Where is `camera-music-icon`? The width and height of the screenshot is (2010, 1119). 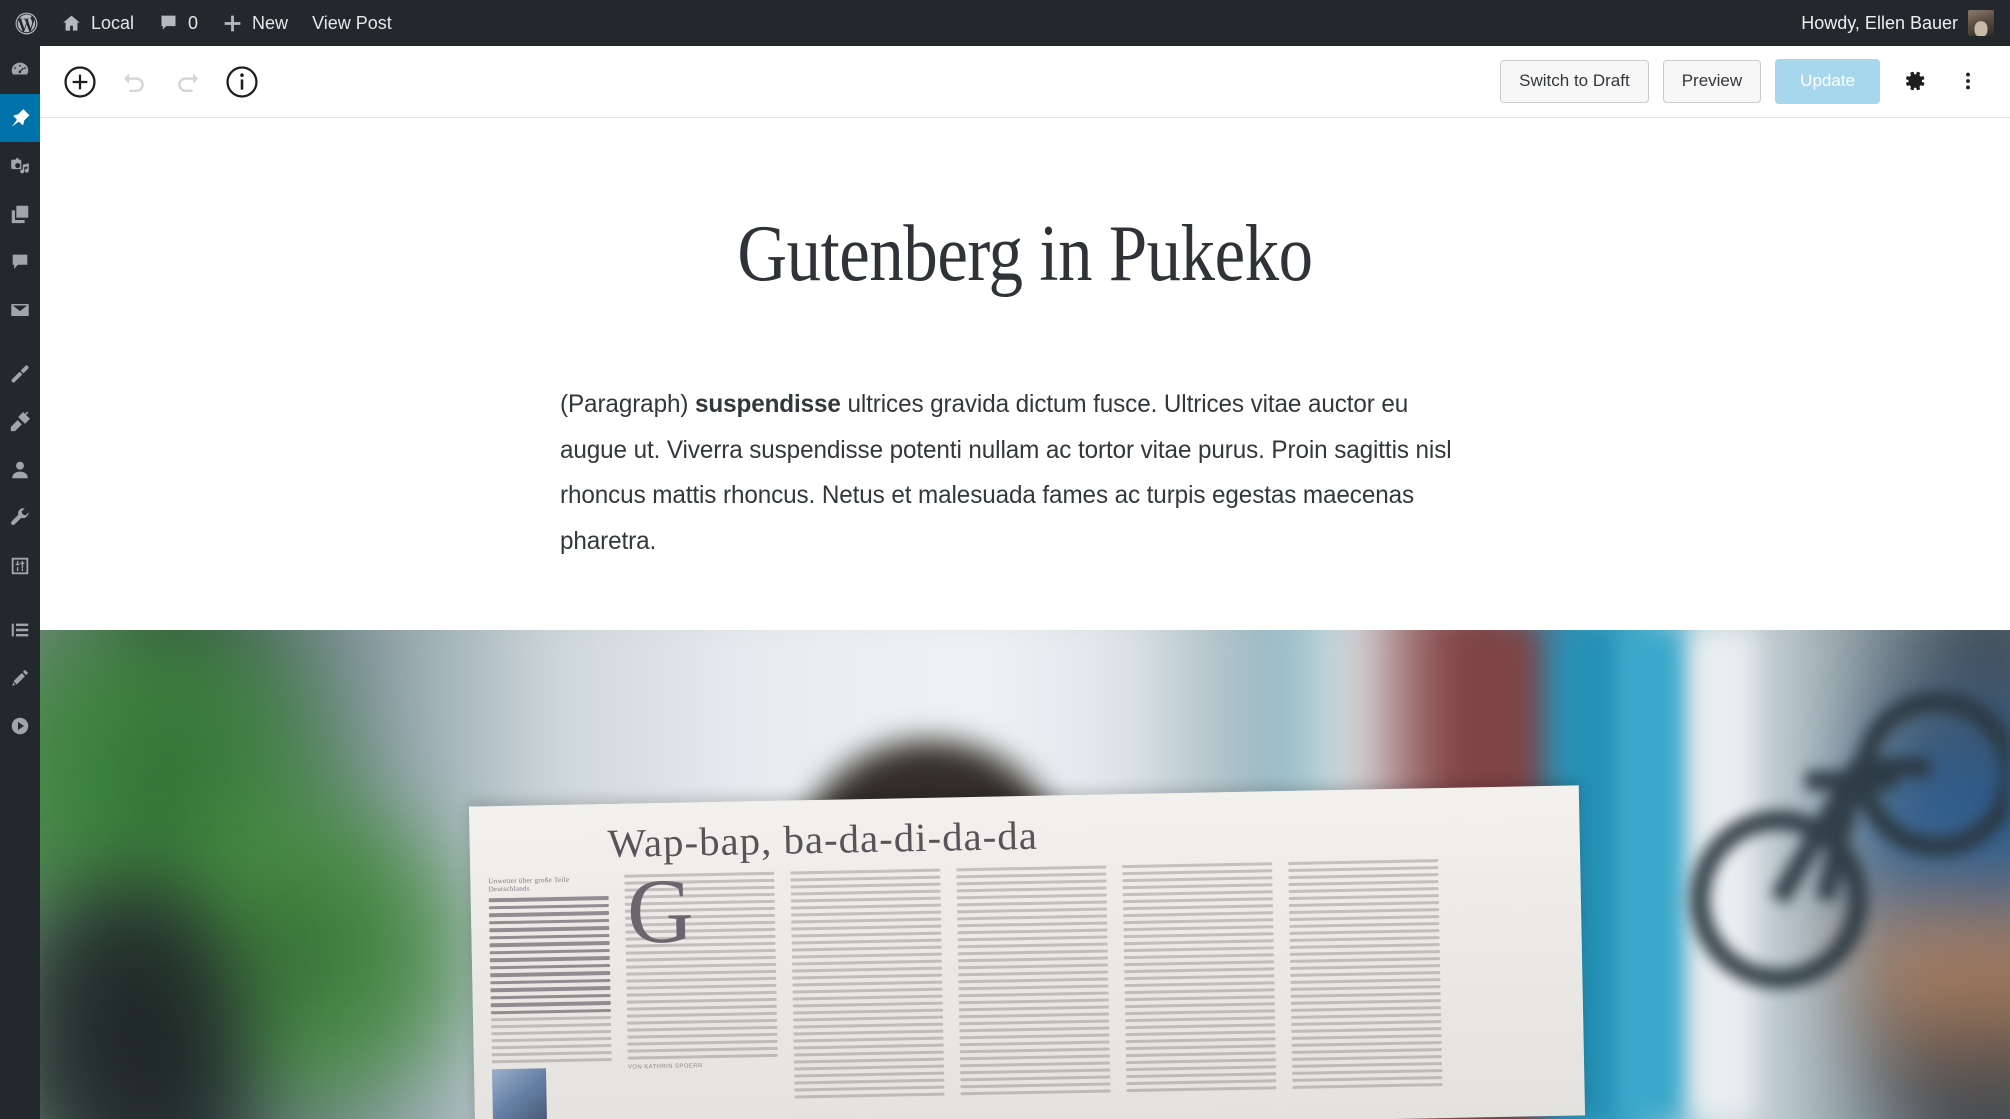 camera-music-icon is located at coordinates (20, 165).